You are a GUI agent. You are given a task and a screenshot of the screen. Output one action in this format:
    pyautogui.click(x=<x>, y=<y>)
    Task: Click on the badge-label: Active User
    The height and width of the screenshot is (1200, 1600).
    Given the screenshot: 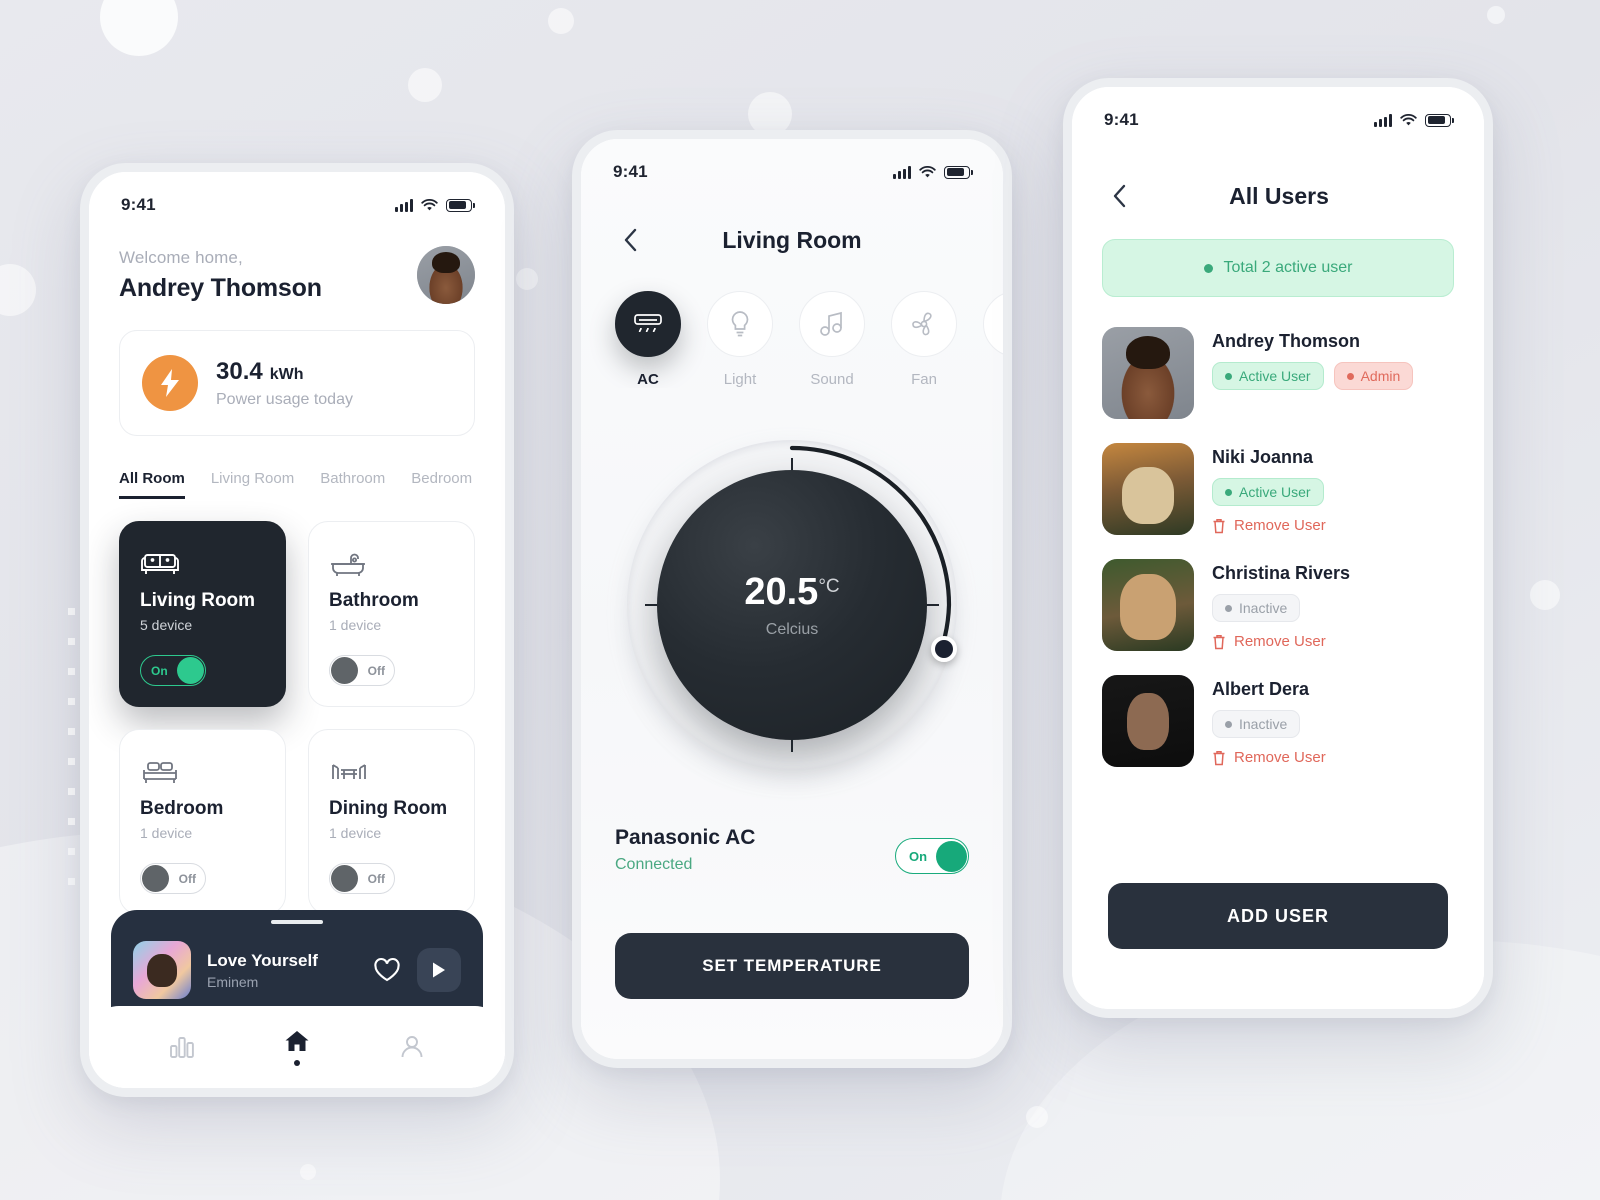 What is the action you would take?
    pyautogui.click(x=1275, y=492)
    